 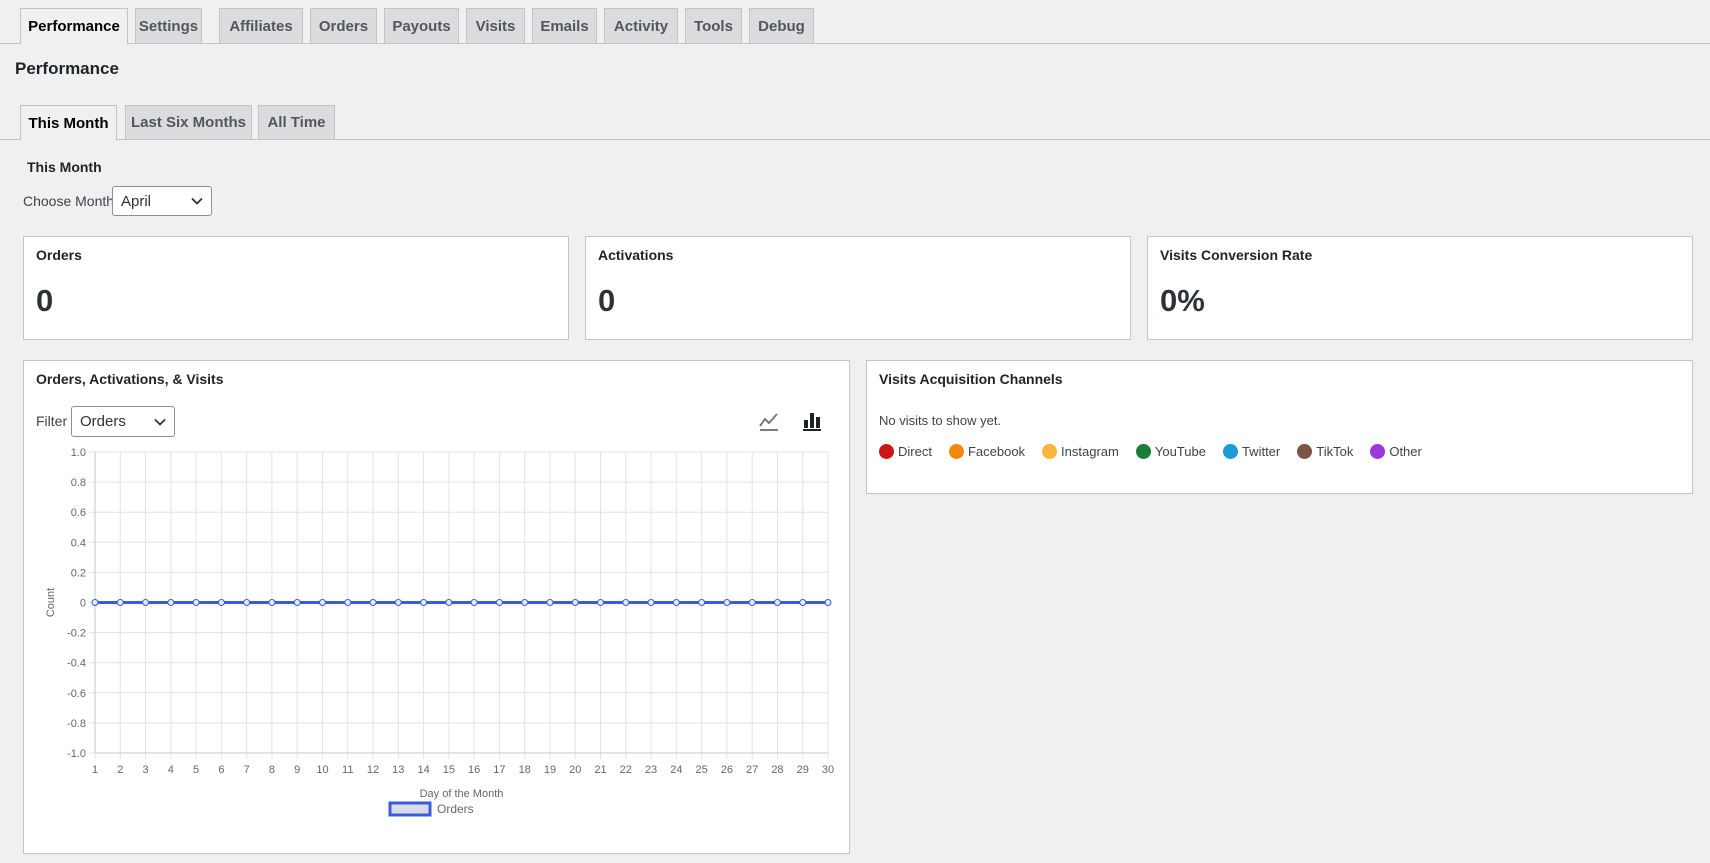 I want to click on channel-legend-item: YouTube, so click(x=1170, y=451).